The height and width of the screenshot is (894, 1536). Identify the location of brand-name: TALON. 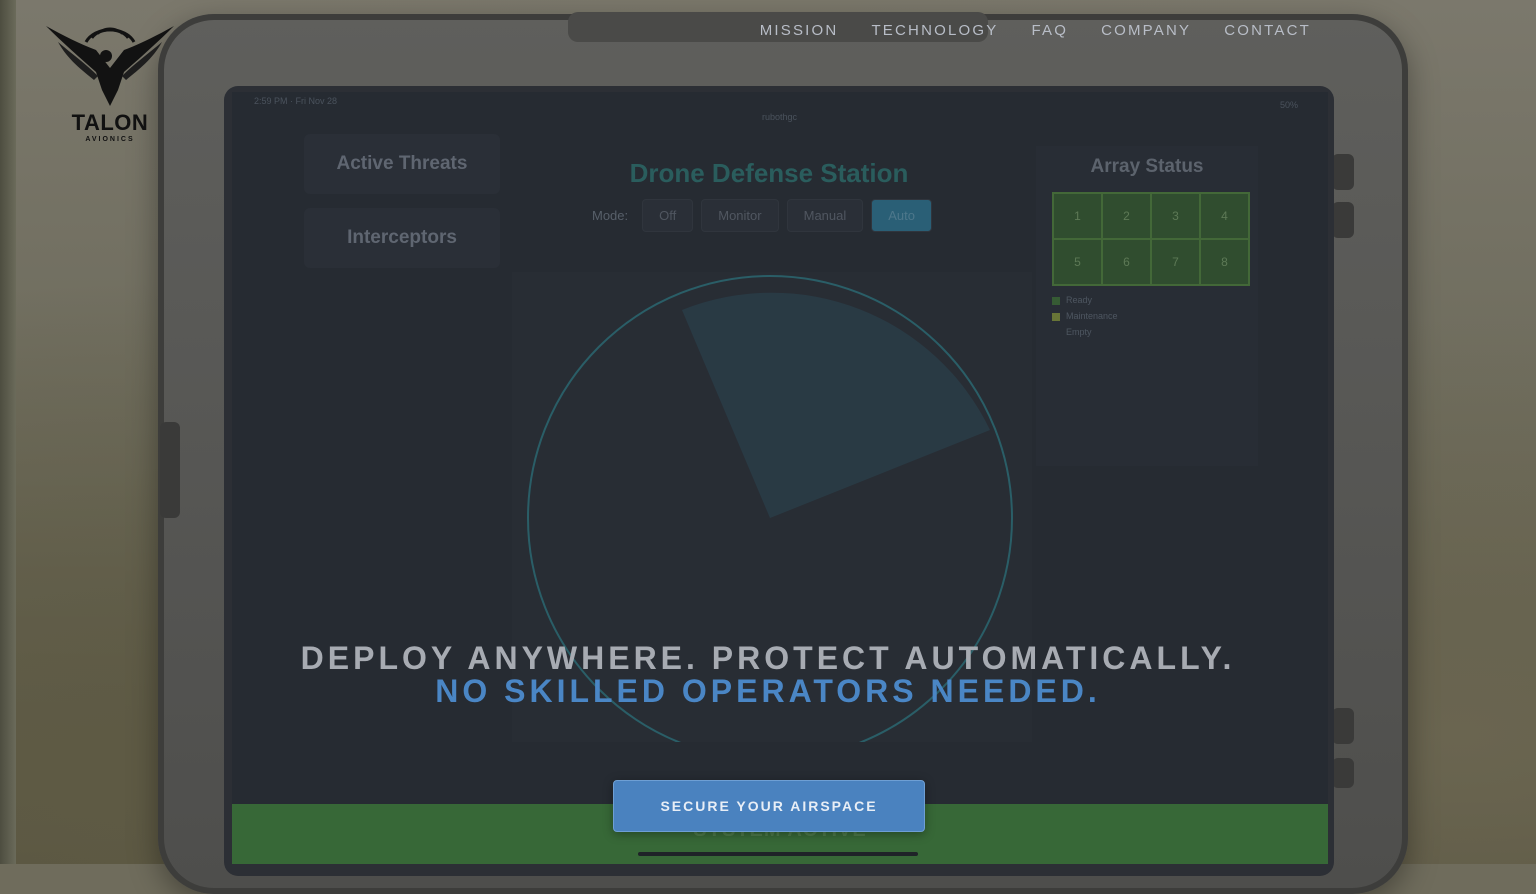
(110, 122).